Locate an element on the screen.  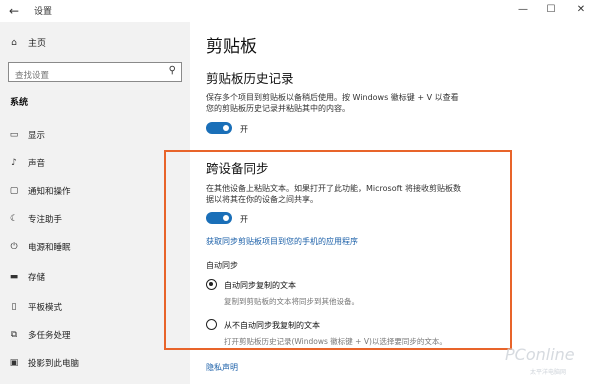
display-icon: ▭ is located at coordinates (14, 135).